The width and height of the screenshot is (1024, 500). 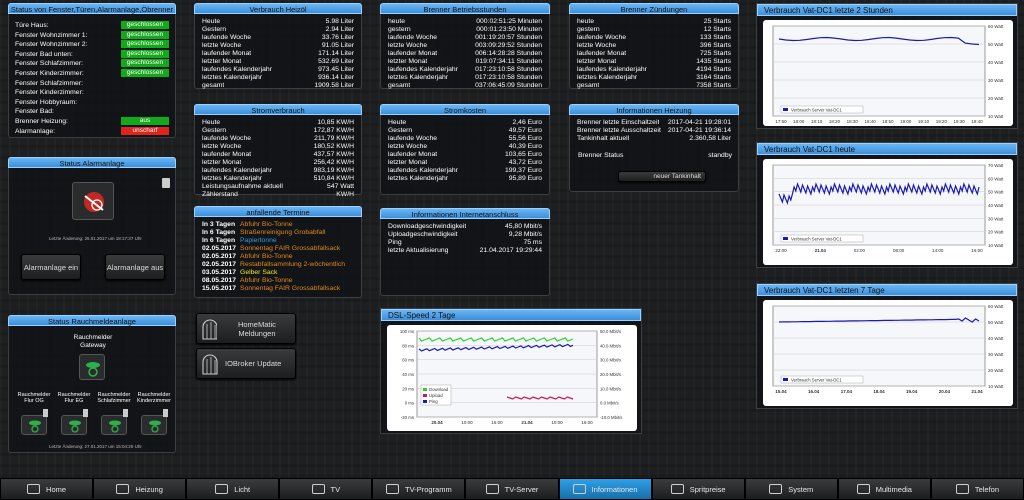 What do you see at coordinates (413, 53) in the screenshot?
I see `hours-label: laufender Monat` at bounding box center [413, 53].